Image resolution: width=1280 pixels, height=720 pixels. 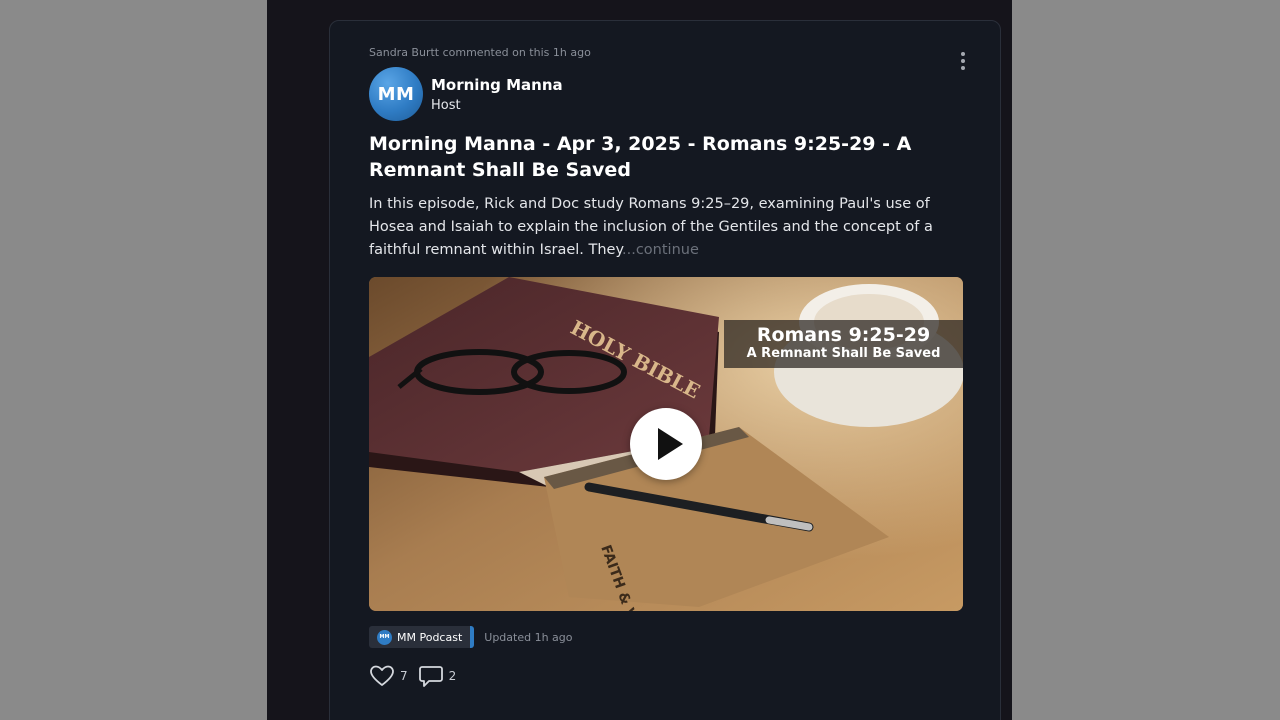 What do you see at coordinates (412, 676) in the screenshot?
I see `reactions-bar: 7 2` at bounding box center [412, 676].